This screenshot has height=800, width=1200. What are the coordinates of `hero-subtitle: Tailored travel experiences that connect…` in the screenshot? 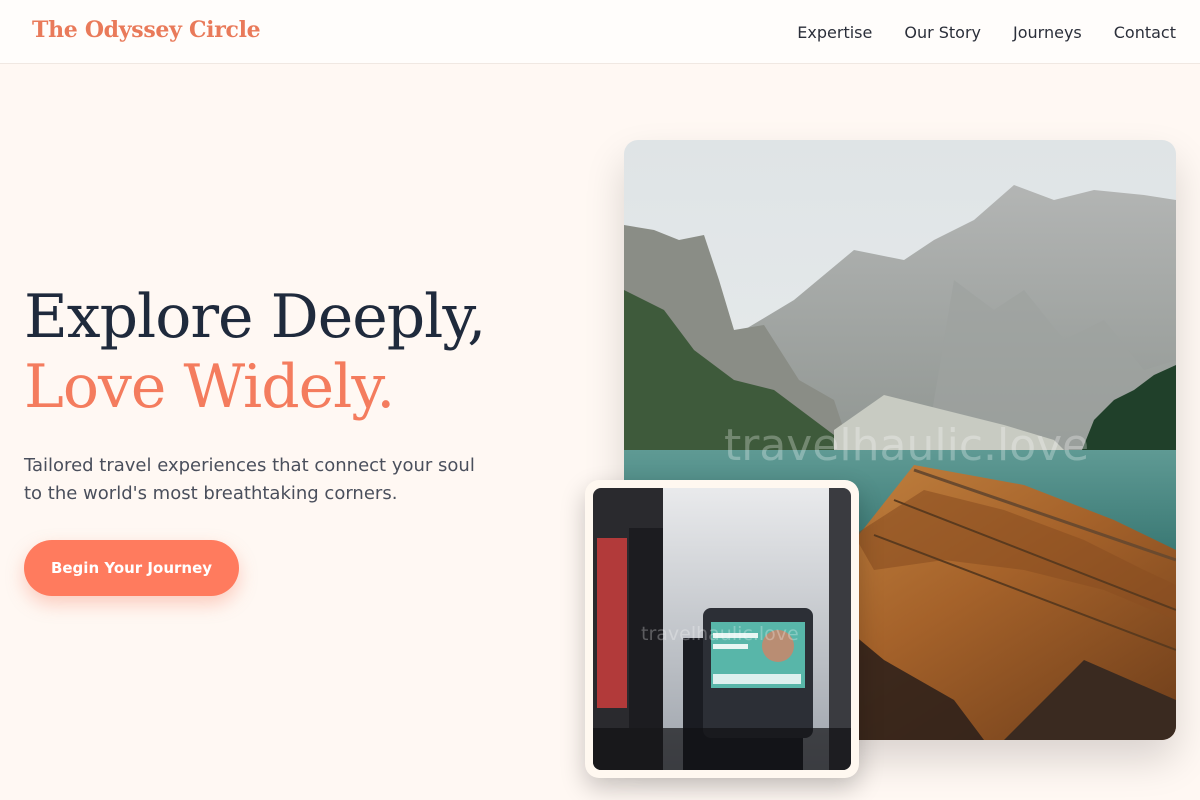 It's located at (249, 479).